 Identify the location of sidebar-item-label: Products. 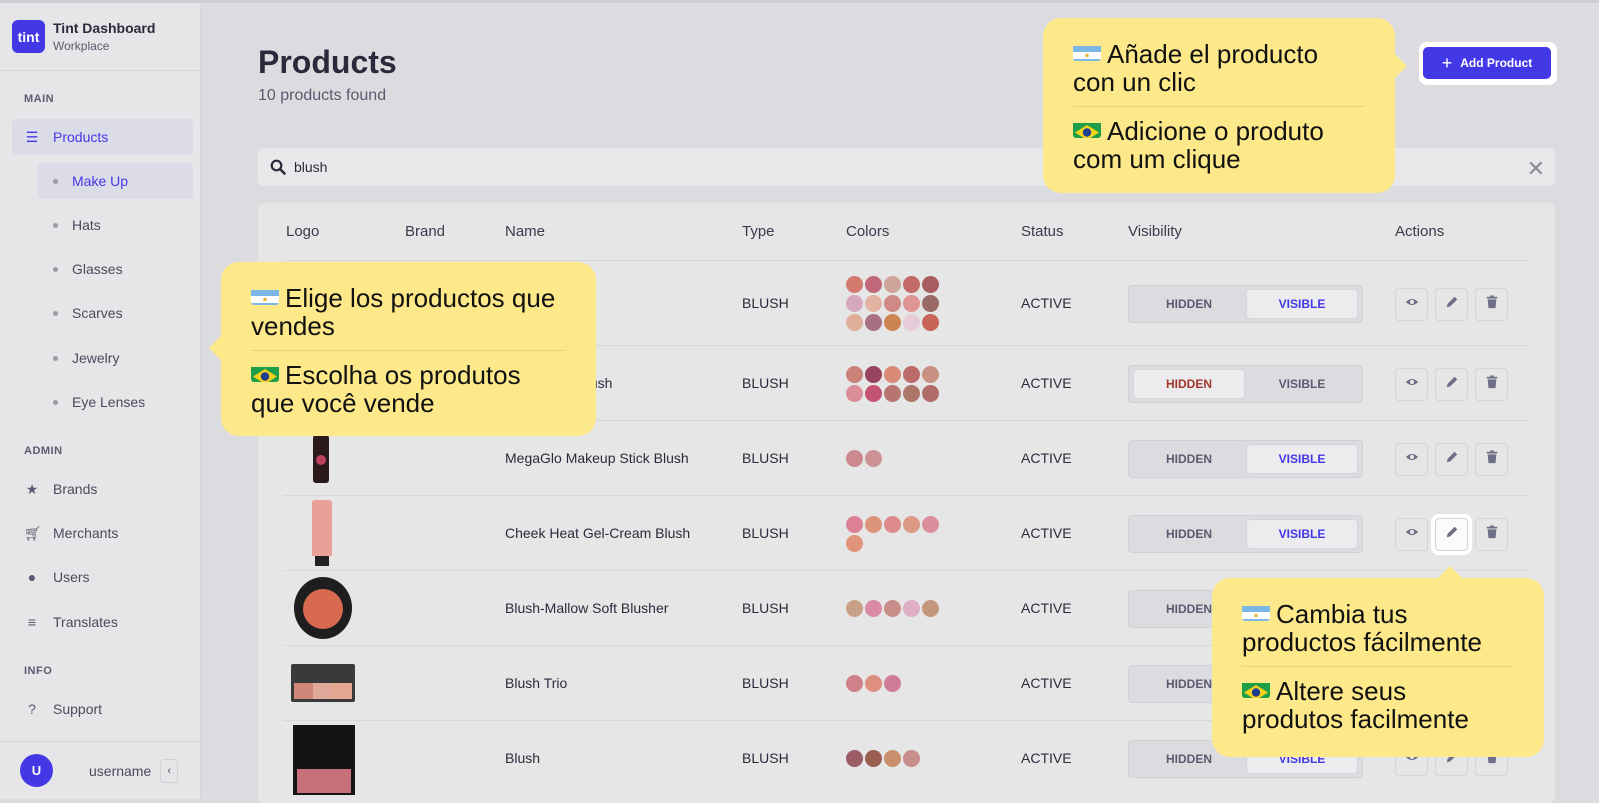
(81, 137).